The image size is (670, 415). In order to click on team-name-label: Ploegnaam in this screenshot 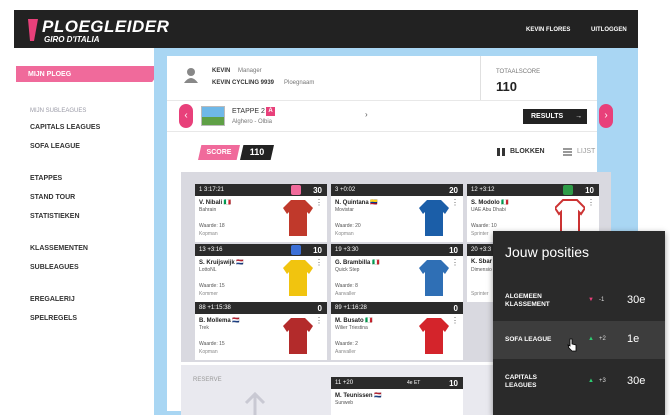, I will do `click(299, 83)`.